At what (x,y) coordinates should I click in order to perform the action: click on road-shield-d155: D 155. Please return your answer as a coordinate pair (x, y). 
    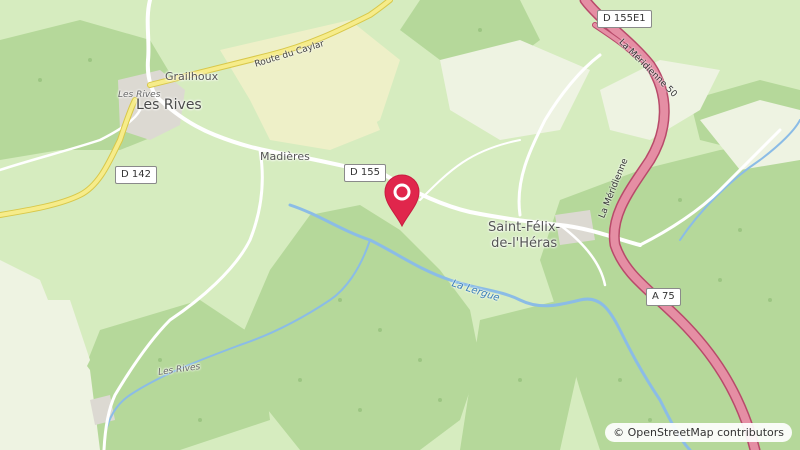
    Looking at the image, I should click on (365, 173).